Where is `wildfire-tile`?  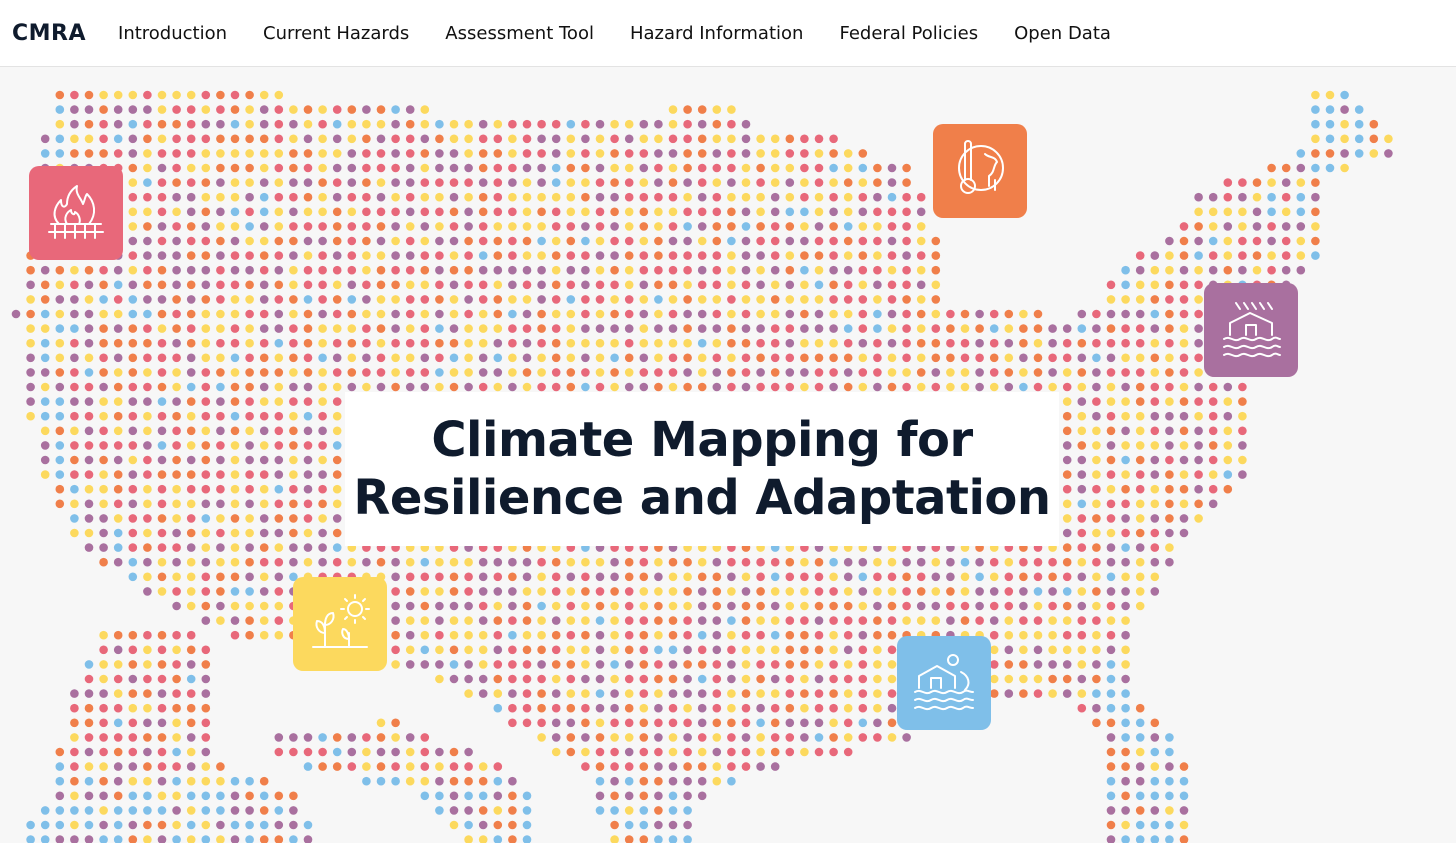
wildfire-tile is located at coordinates (76, 213).